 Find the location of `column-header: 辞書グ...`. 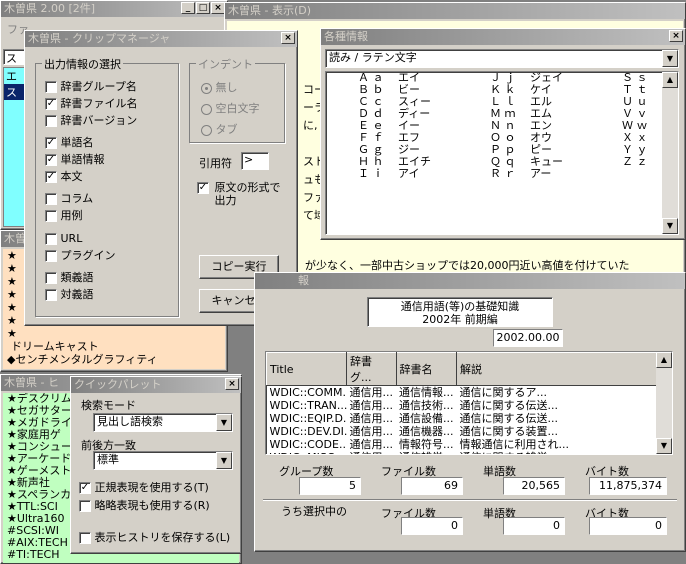

column-header: 辞書グ... is located at coordinates (371, 369).